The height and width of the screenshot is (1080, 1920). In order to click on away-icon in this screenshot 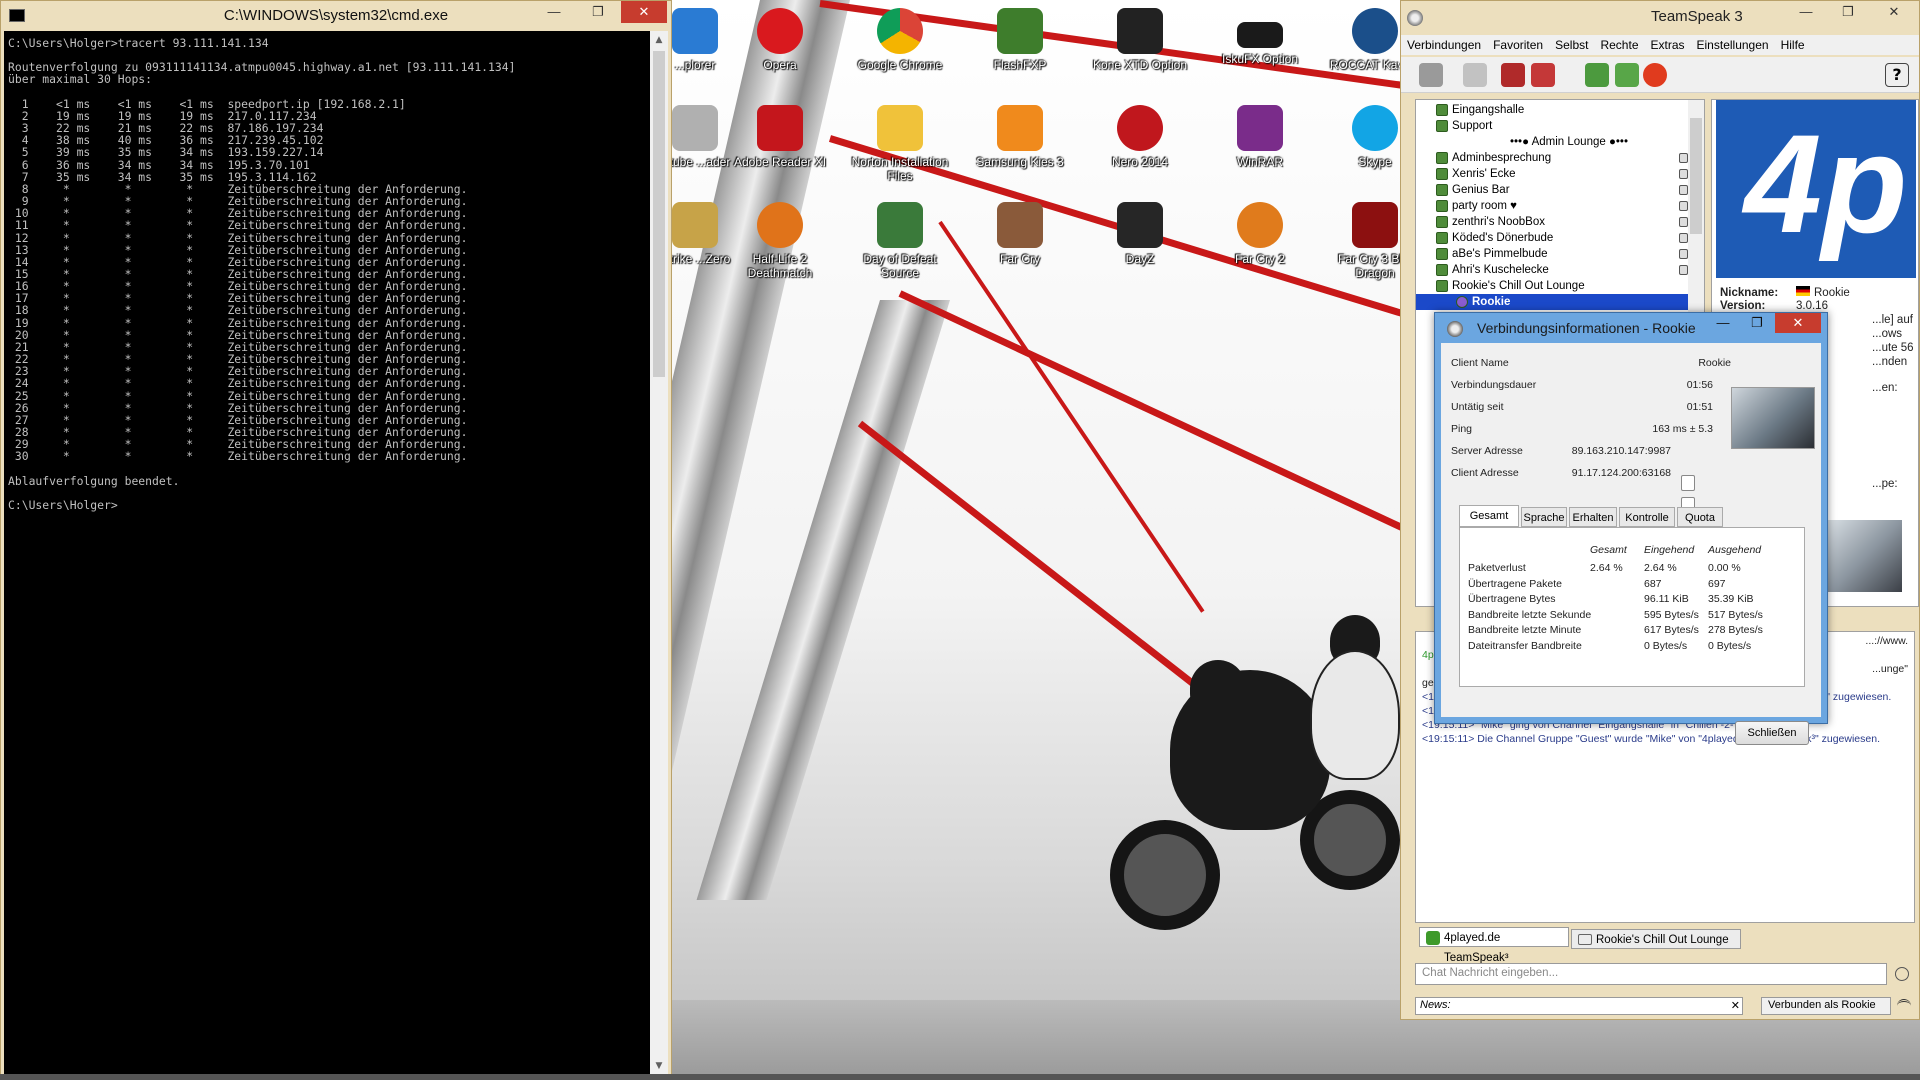, I will do `click(1597, 75)`.